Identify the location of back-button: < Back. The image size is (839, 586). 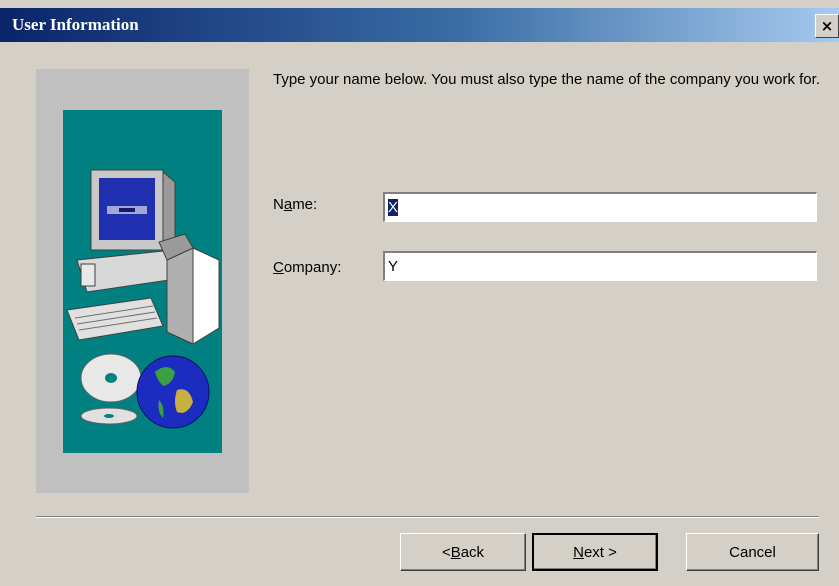
(463, 552).